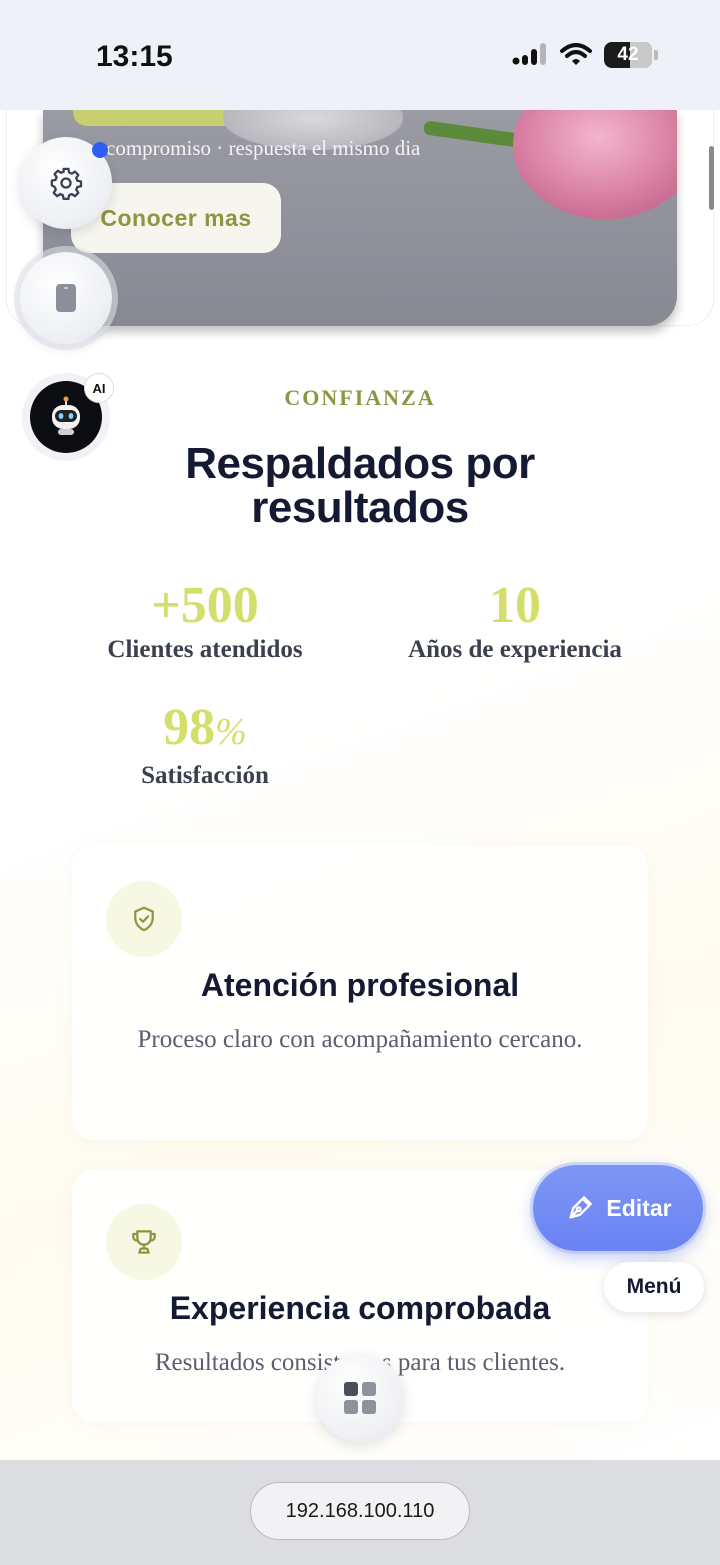  Describe the element at coordinates (576, 54) in the screenshot. I see `wifi-icon` at that location.